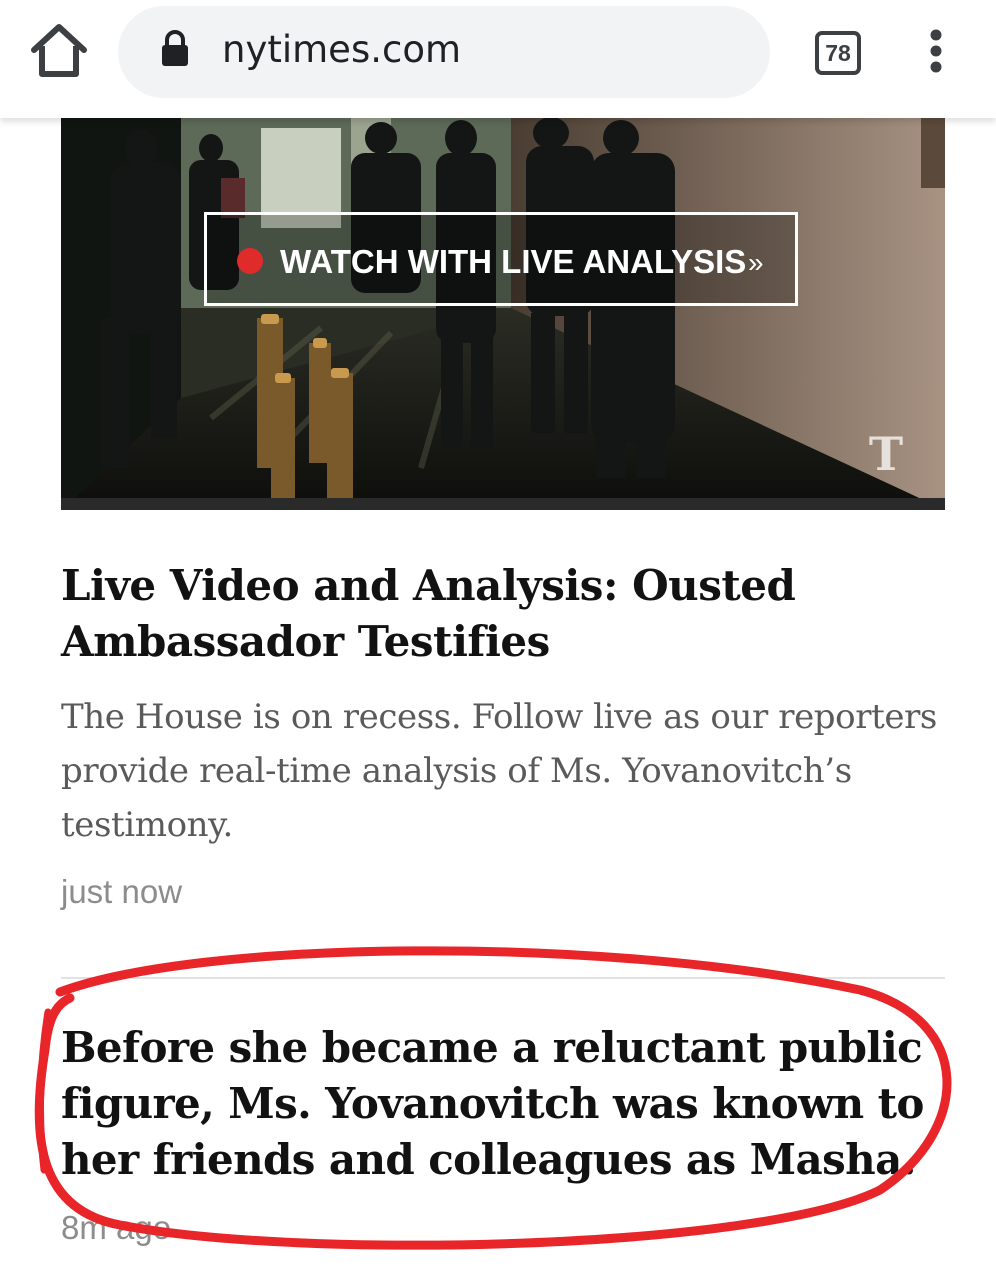 This screenshot has height=1280, width=996. I want to click on home-icon, so click(59, 51).